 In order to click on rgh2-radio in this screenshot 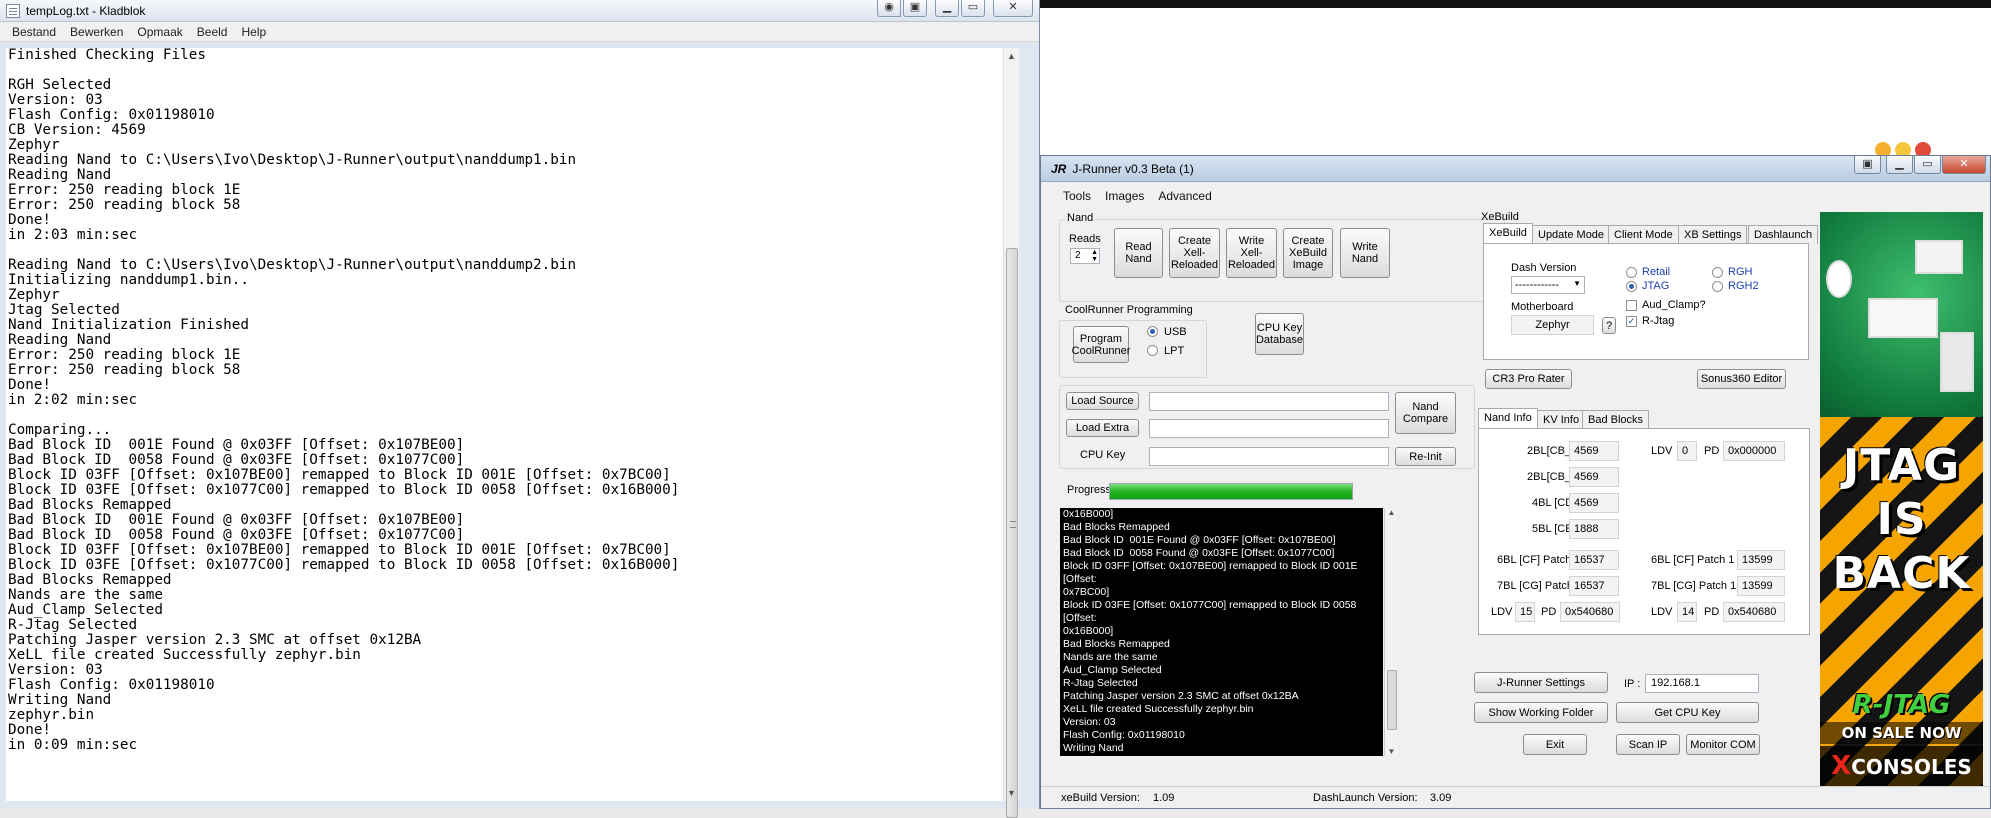, I will do `click(1717, 286)`.